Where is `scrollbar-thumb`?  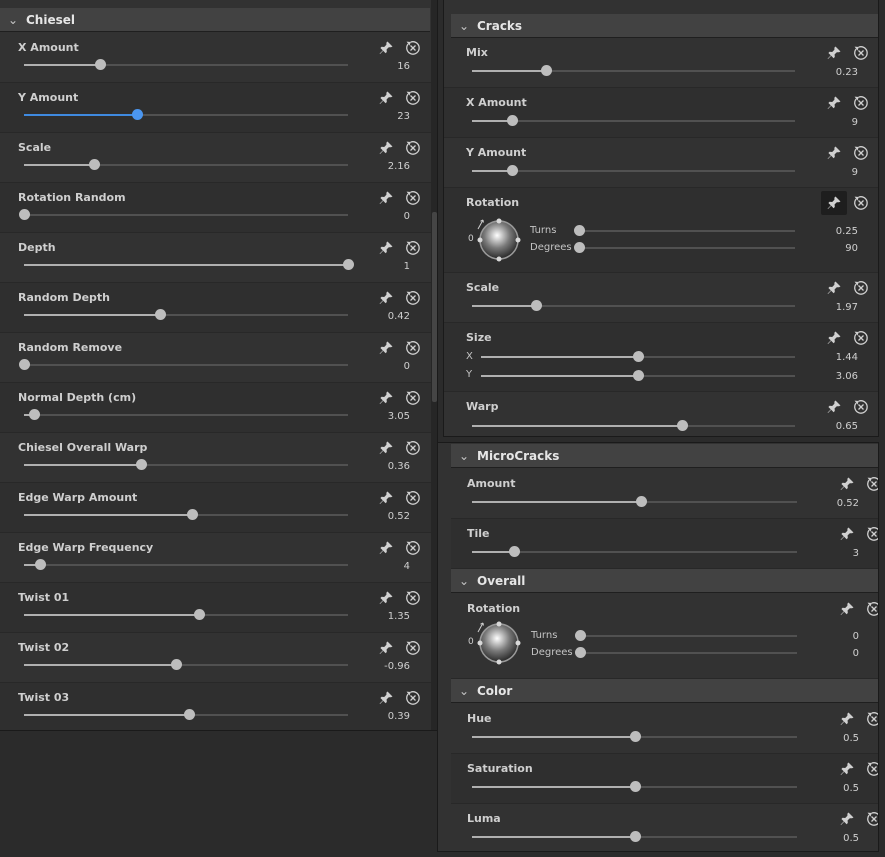
scrollbar-thumb is located at coordinates (434, 307).